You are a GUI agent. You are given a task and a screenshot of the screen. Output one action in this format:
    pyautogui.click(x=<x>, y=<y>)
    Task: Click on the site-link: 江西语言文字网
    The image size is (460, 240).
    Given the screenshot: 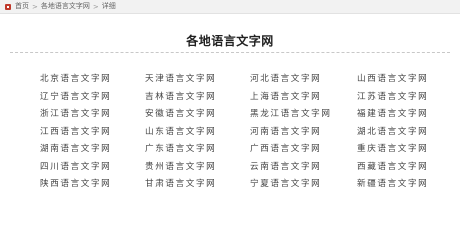 What is the action you would take?
    pyautogui.click(x=90, y=133)
    